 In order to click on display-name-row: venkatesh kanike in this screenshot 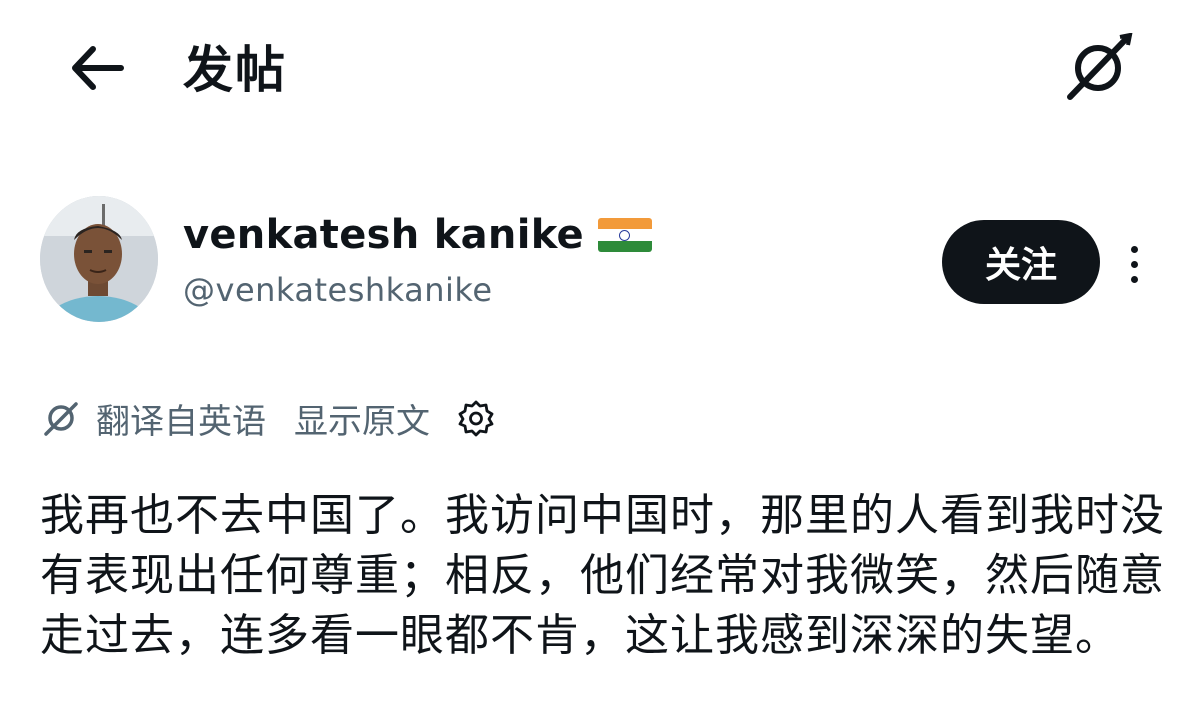, I will do `click(417, 235)`.